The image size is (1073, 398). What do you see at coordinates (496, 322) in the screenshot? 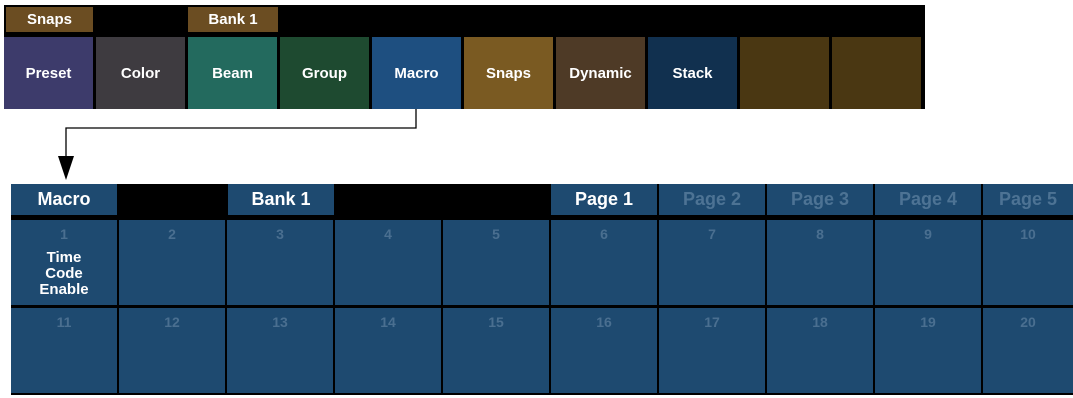
I see `macro-cell-number: 15` at bounding box center [496, 322].